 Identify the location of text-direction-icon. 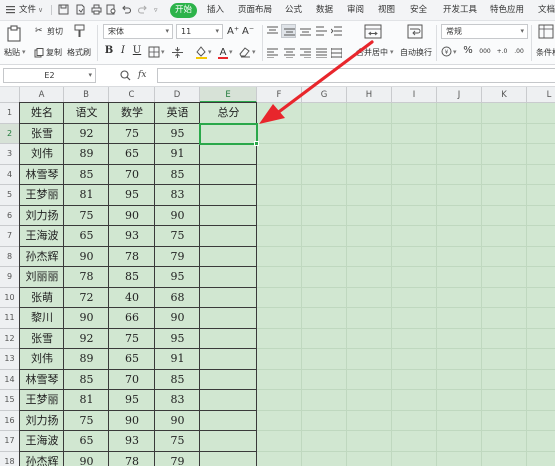
(321, 31).